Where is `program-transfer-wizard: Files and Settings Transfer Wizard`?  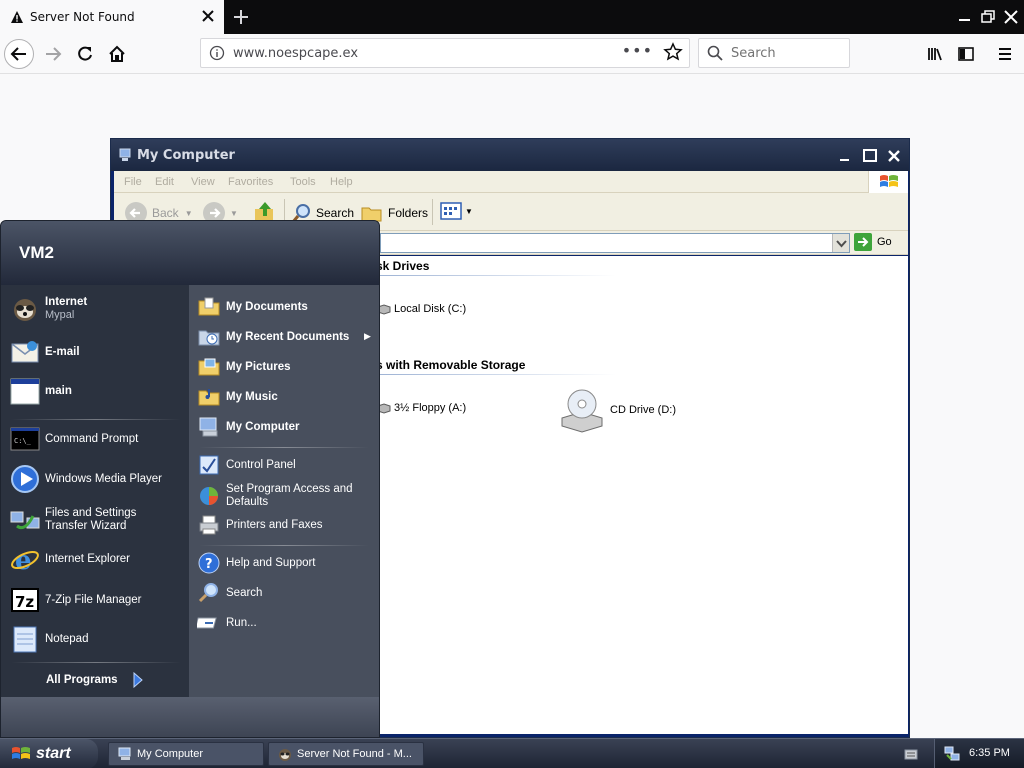
program-transfer-wizard: Files and Settings Transfer Wizard is located at coordinates (95, 520).